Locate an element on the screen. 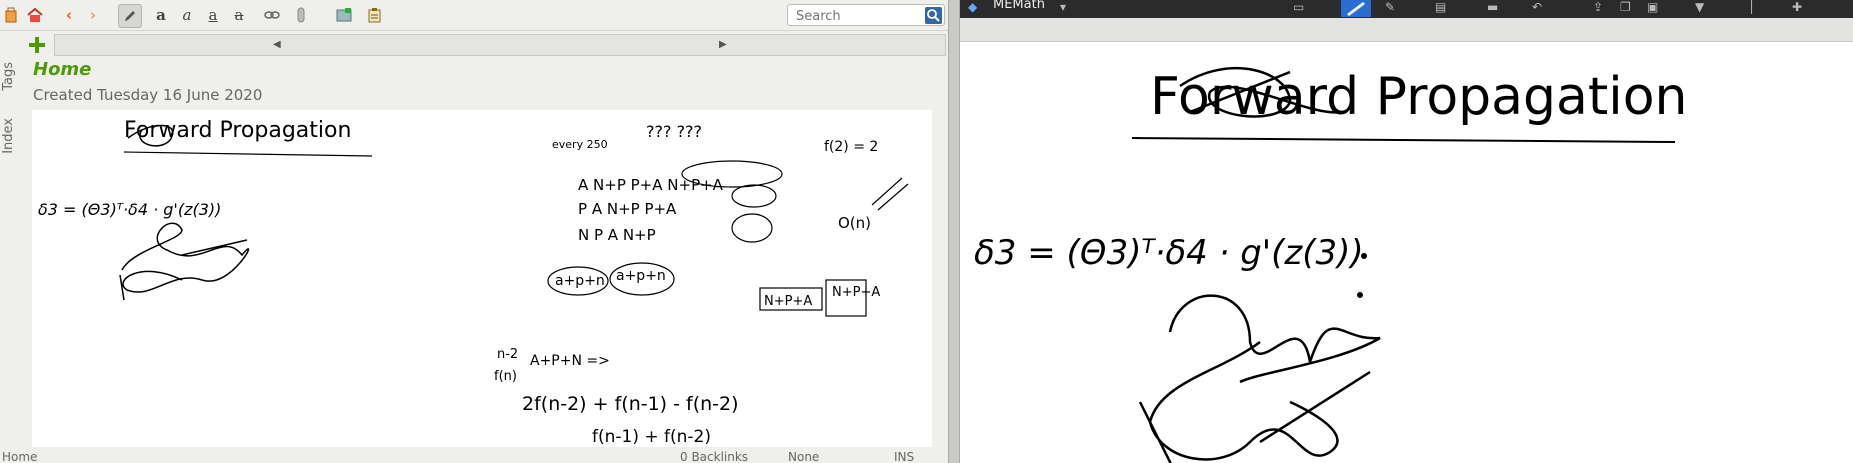  page-title: Home is located at coordinates (62, 69).